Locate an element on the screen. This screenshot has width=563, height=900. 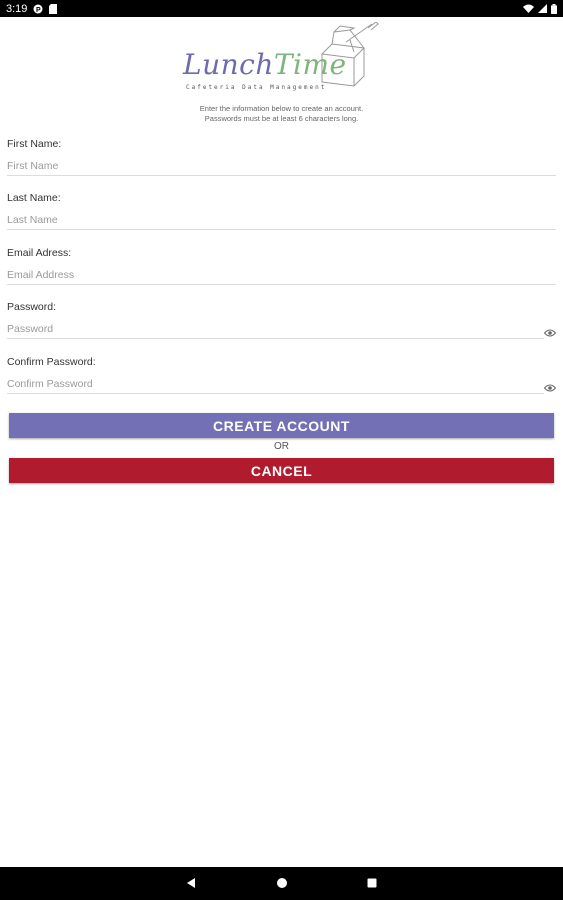
first-name-field: First Name: is located at coordinates (281, 156).